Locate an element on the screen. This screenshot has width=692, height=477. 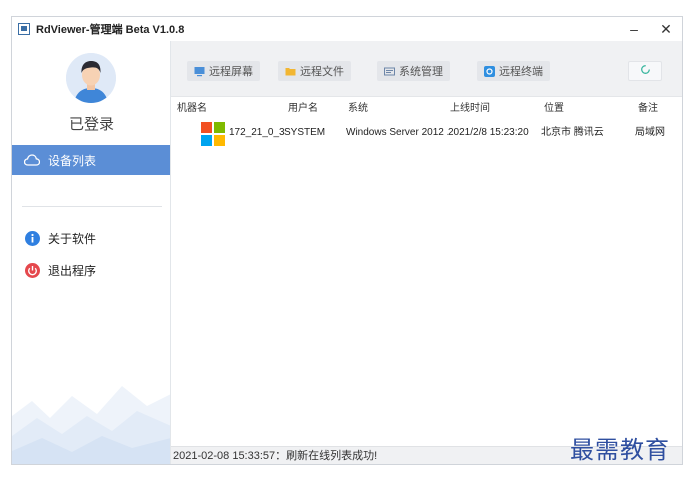
app-logo-icon is located at coordinates (24, 29).